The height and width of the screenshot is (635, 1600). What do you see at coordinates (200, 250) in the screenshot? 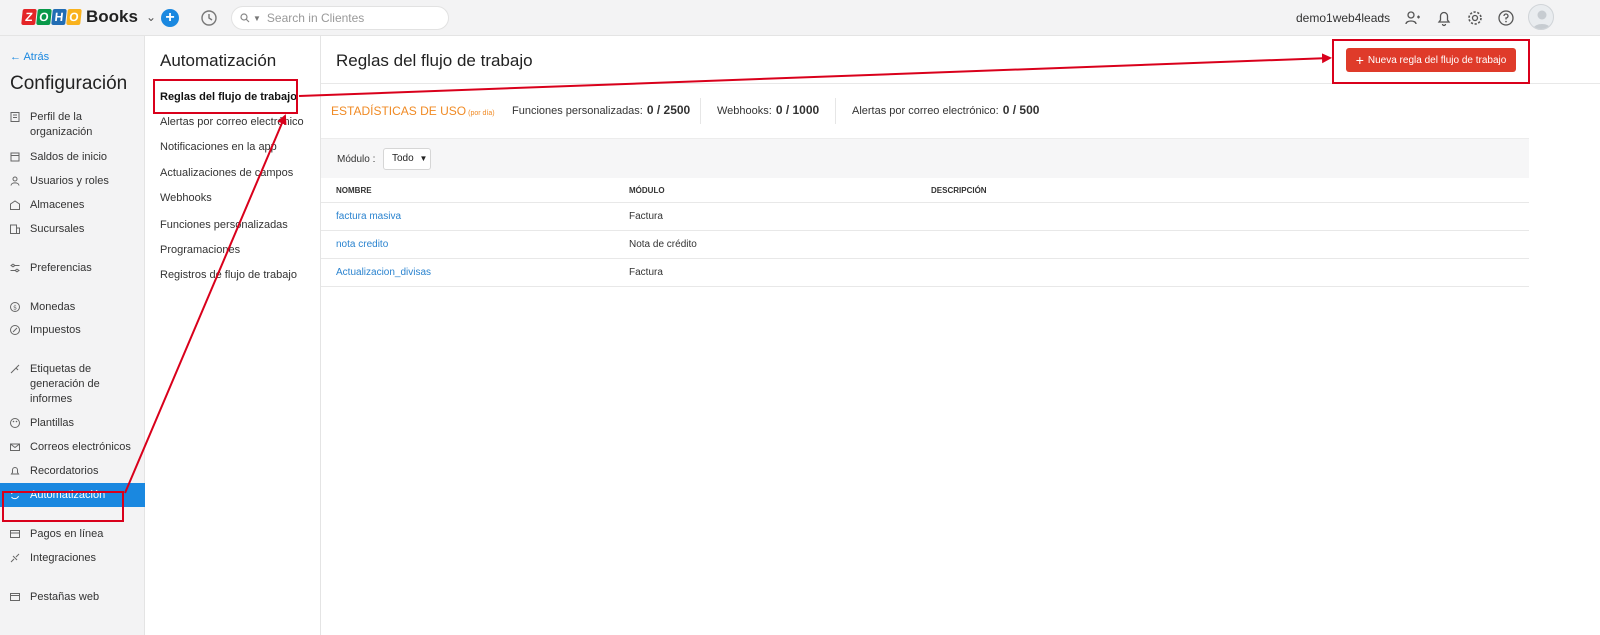
I see `submenu-item-schedules: Programaciones` at bounding box center [200, 250].